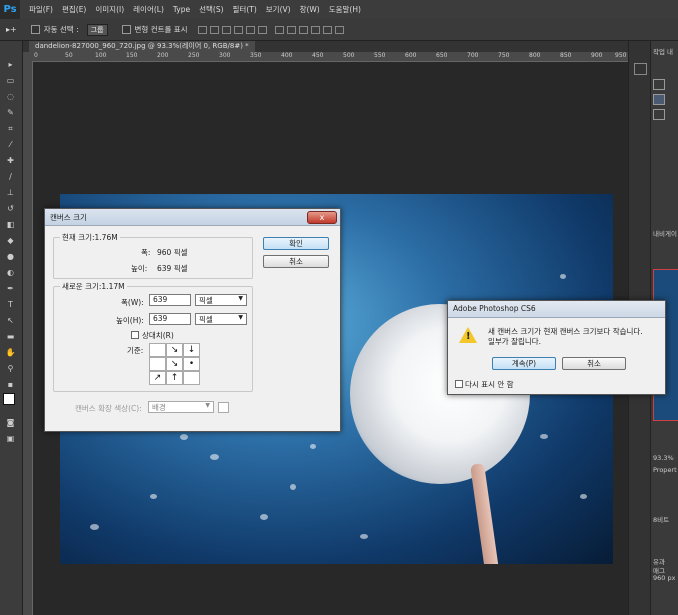 This screenshot has height=615, width=678. Describe the element at coordinates (303, 29) in the screenshot. I see `distribute-bottom-icon` at that location.